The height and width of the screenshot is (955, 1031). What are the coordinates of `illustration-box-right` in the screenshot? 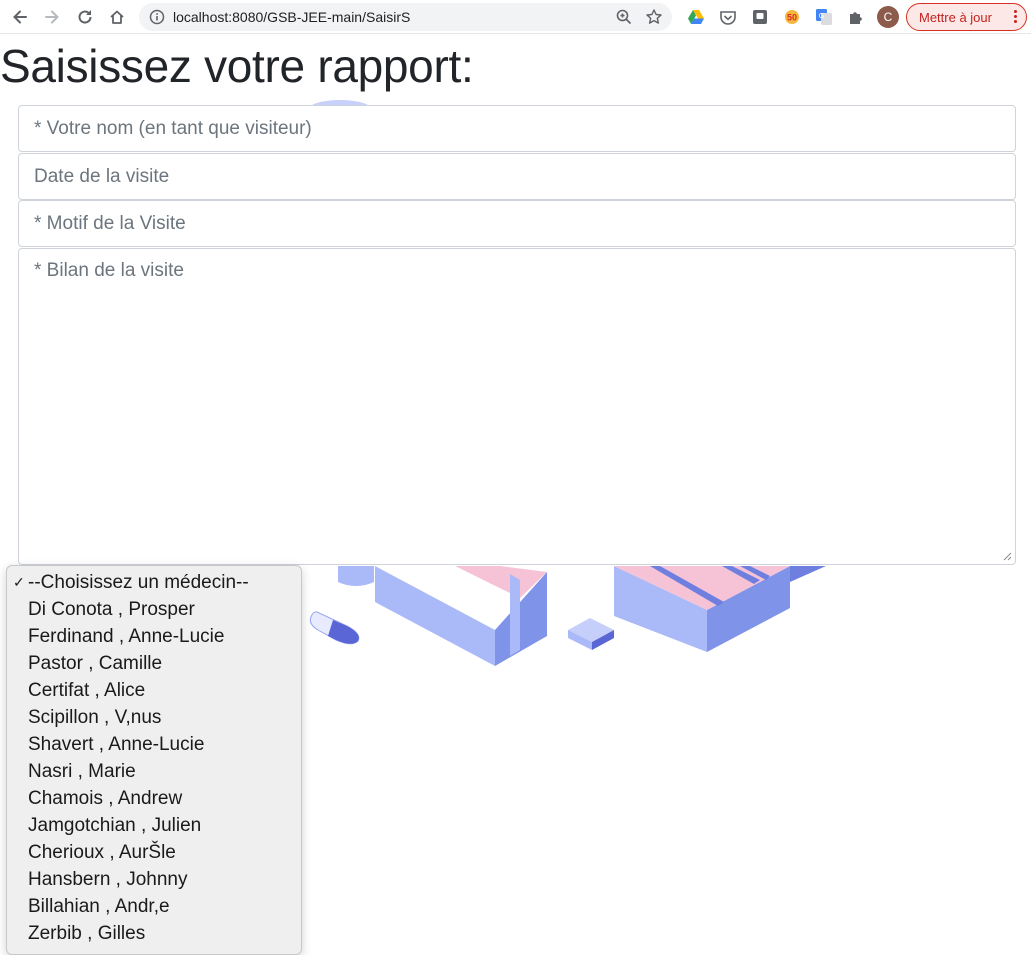 It's located at (720, 609).